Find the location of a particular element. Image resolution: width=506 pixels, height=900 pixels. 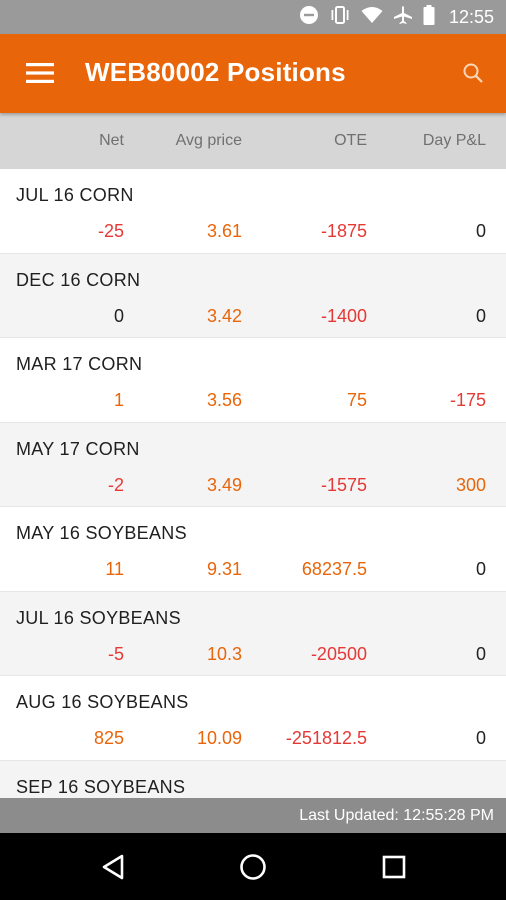

position-avg-price: 3.61 is located at coordinates (224, 231).